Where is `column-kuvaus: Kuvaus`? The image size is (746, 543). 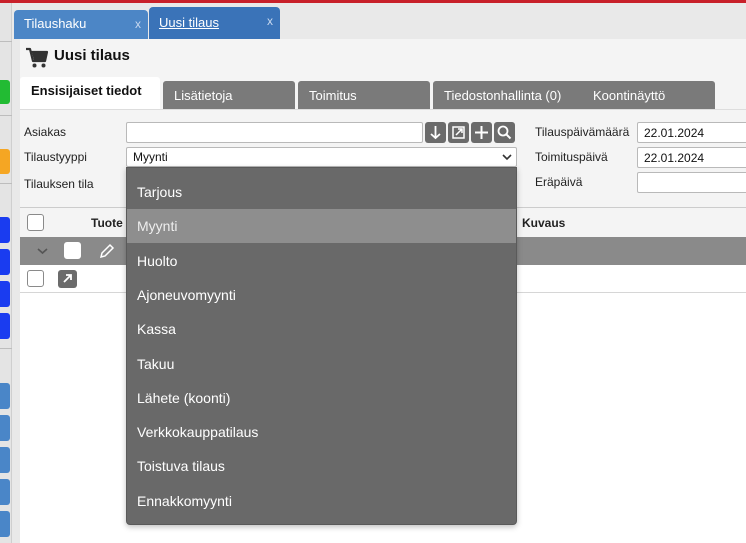 column-kuvaus: Kuvaus is located at coordinates (543, 223).